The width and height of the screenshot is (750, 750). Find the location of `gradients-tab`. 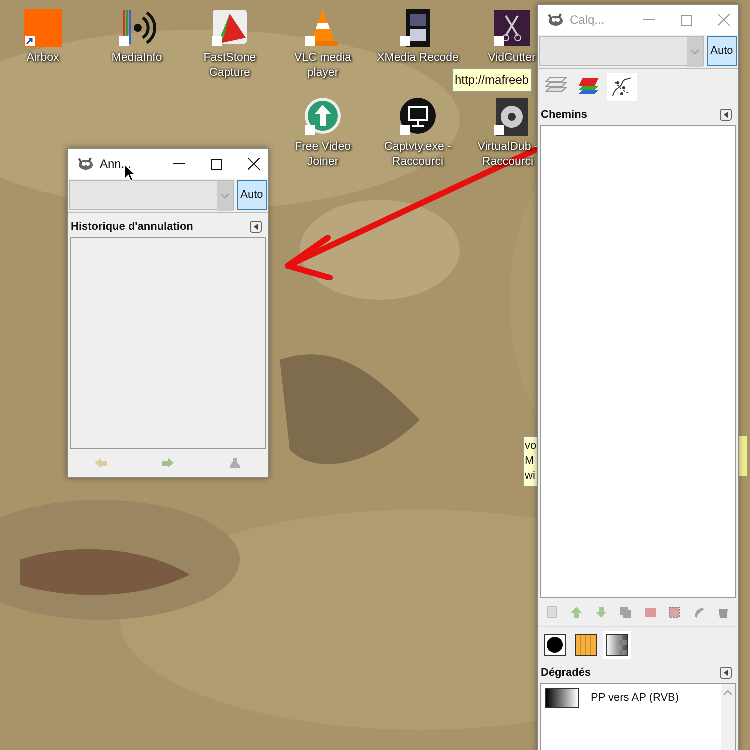

gradients-tab is located at coordinates (617, 645).